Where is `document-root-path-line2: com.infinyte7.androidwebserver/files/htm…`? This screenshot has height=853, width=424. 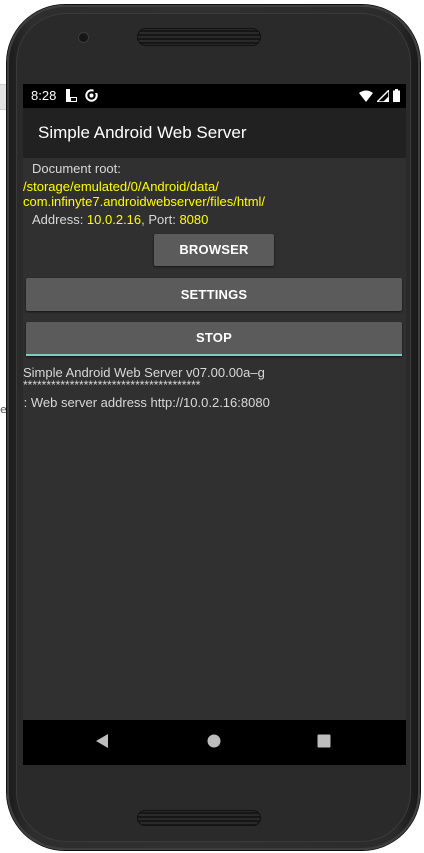 document-root-path-line2: com.infinyte7.androidwebserver/files/htm… is located at coordinates (144, 201).